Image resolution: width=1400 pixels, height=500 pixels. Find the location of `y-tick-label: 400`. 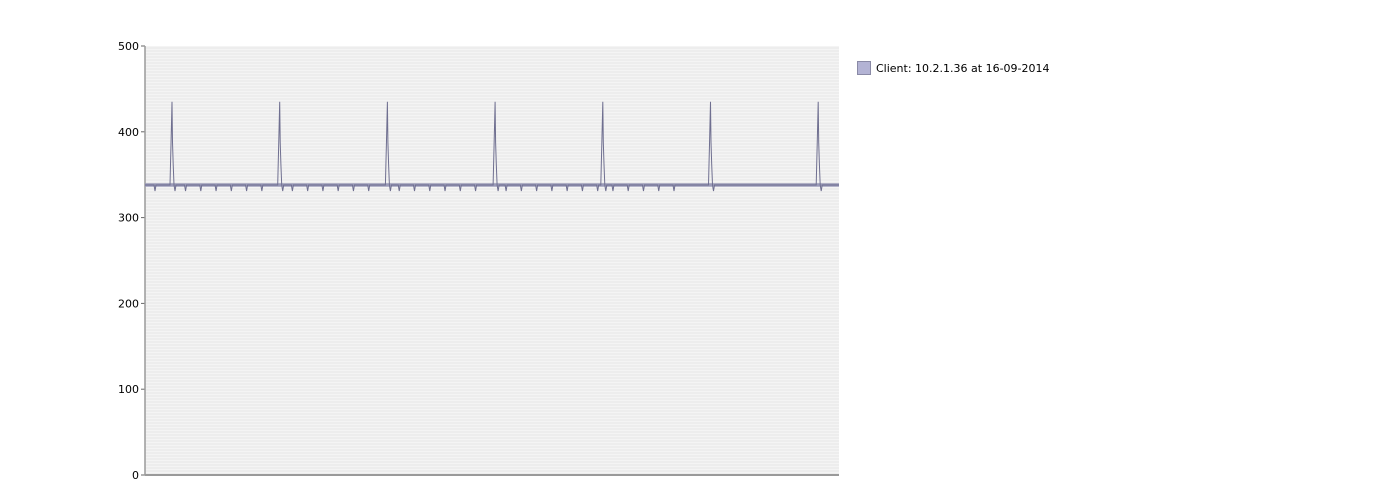

y-tick-label: 400 is located at coordinates (128, 132).